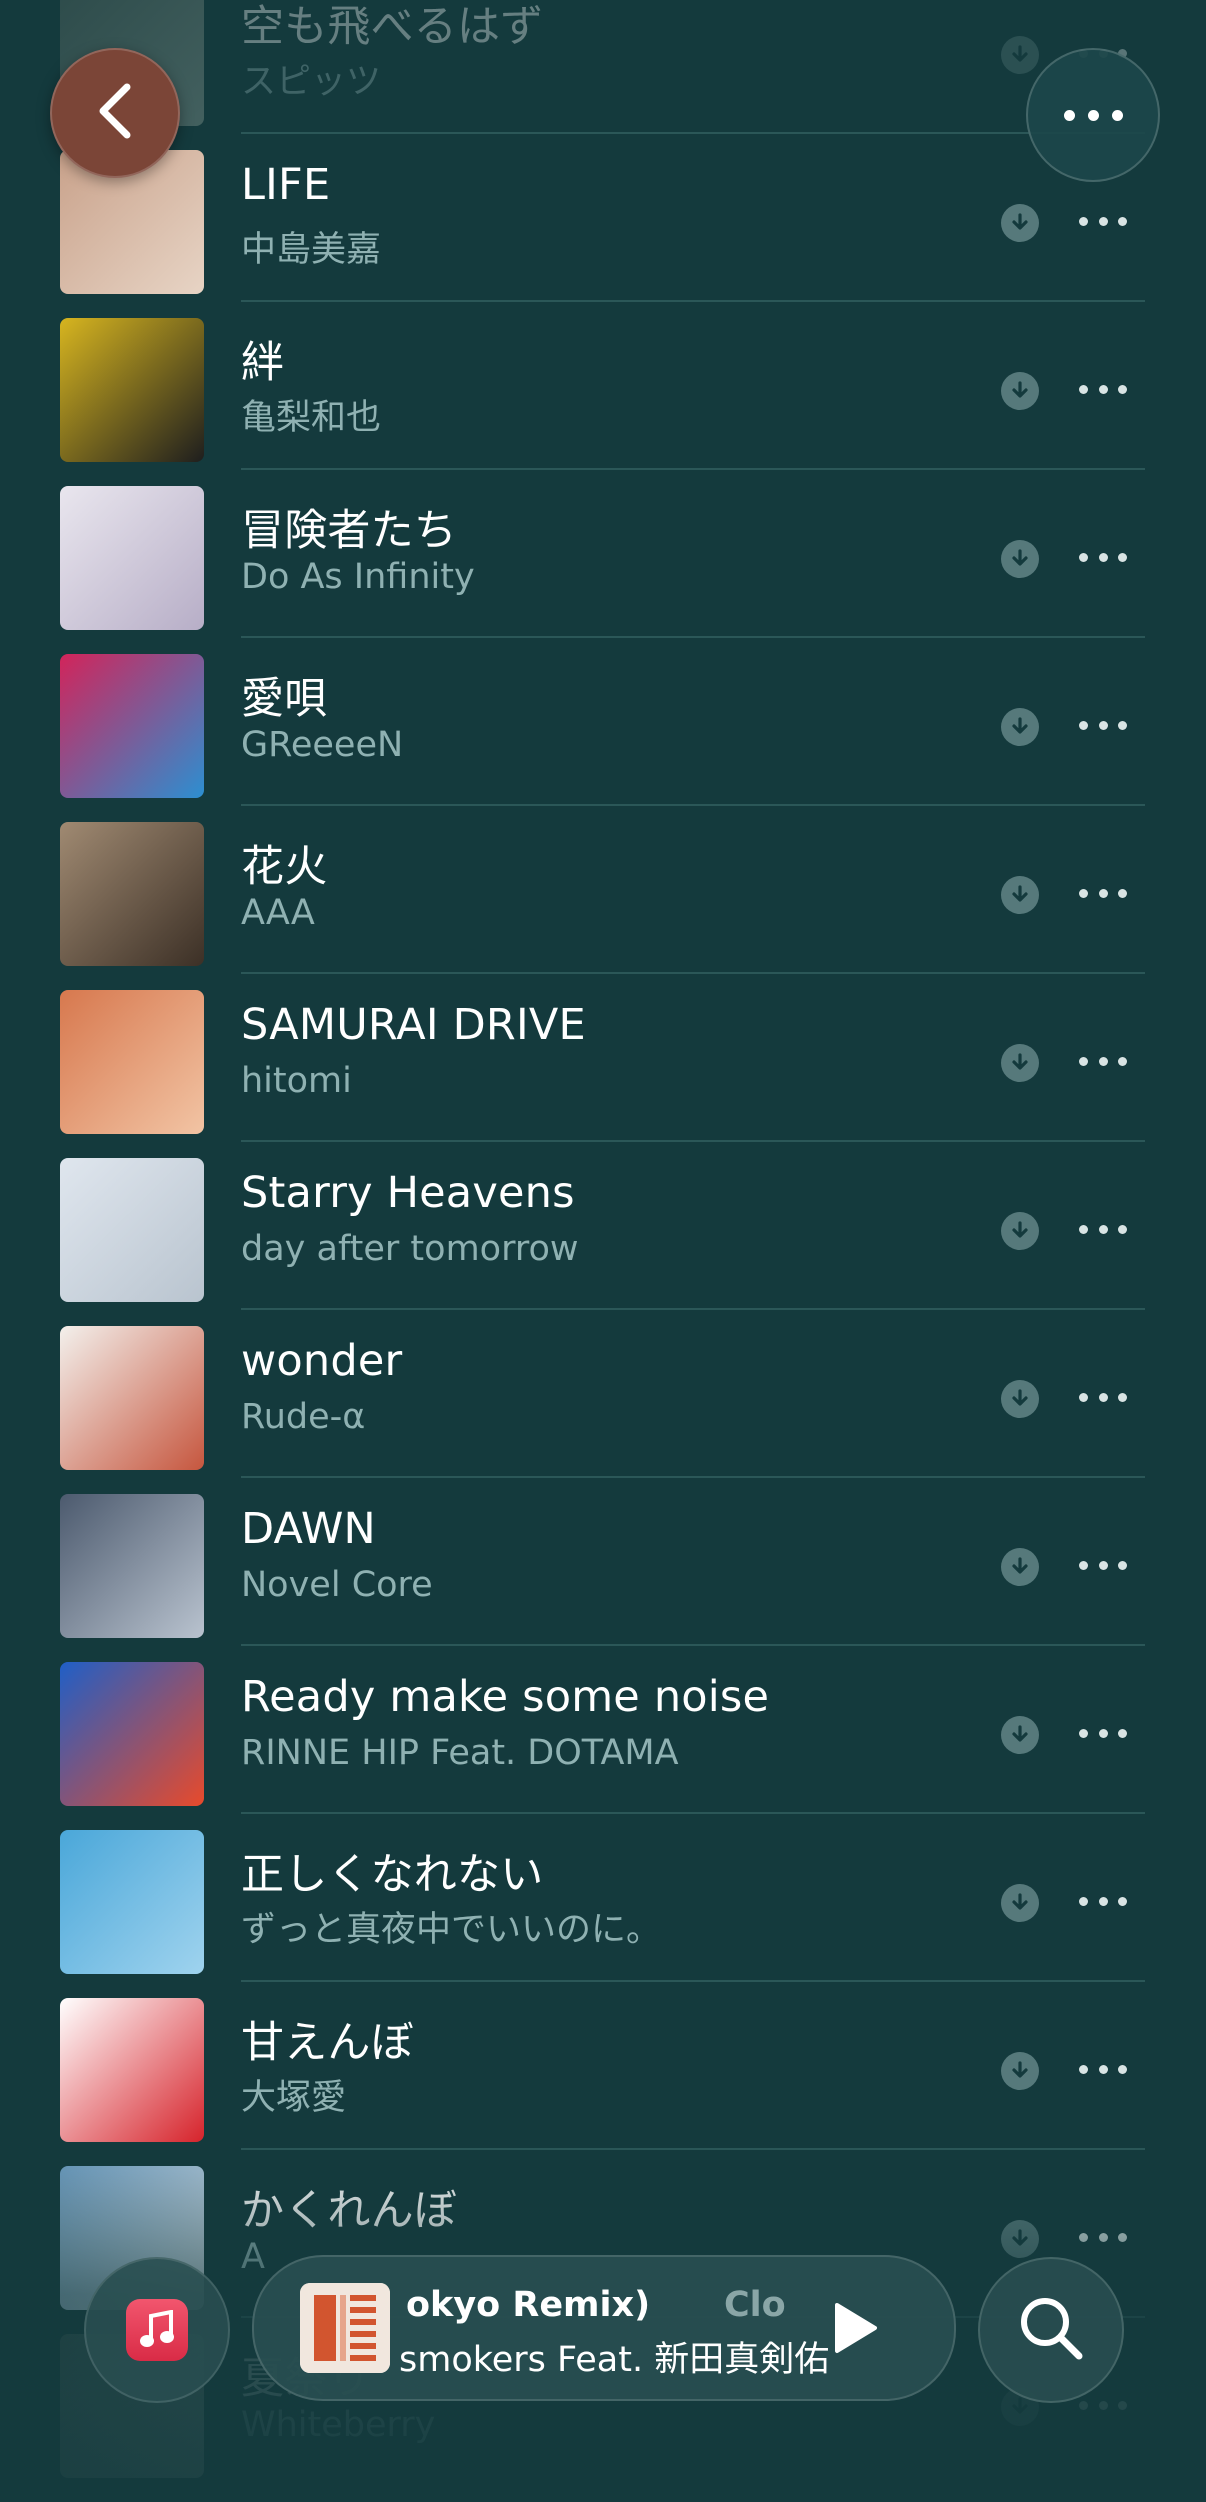  What do you see at coordinates (604, 2328) in the screenshot?
I see `mini-player: okyo Remix) Clo smokers Feat. 新田真剣佑` at bounding box center [604, 2328].